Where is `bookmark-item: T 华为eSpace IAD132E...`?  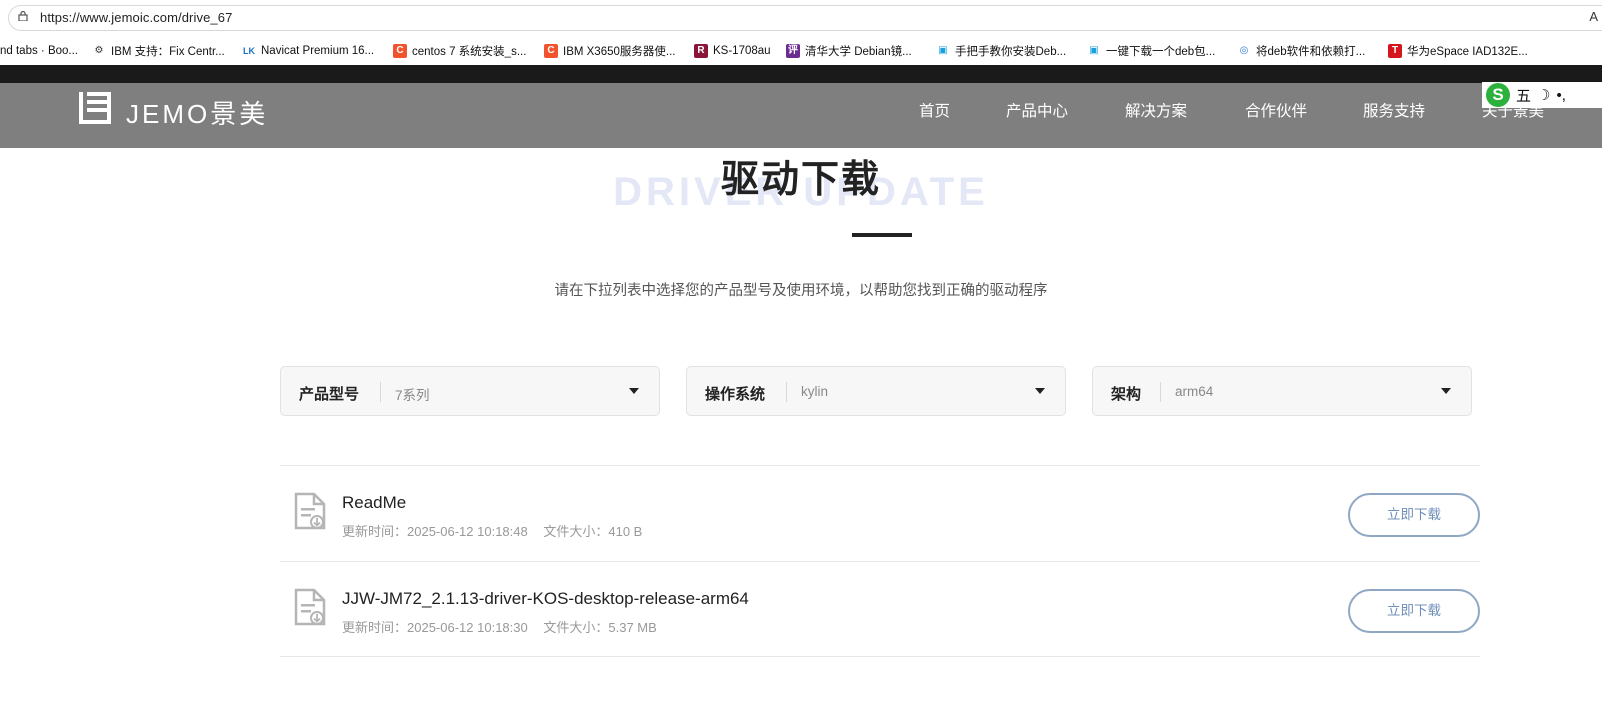
bookmark-item: T 华为eSpace IAD132E... is located at coordinates (1458, 51).